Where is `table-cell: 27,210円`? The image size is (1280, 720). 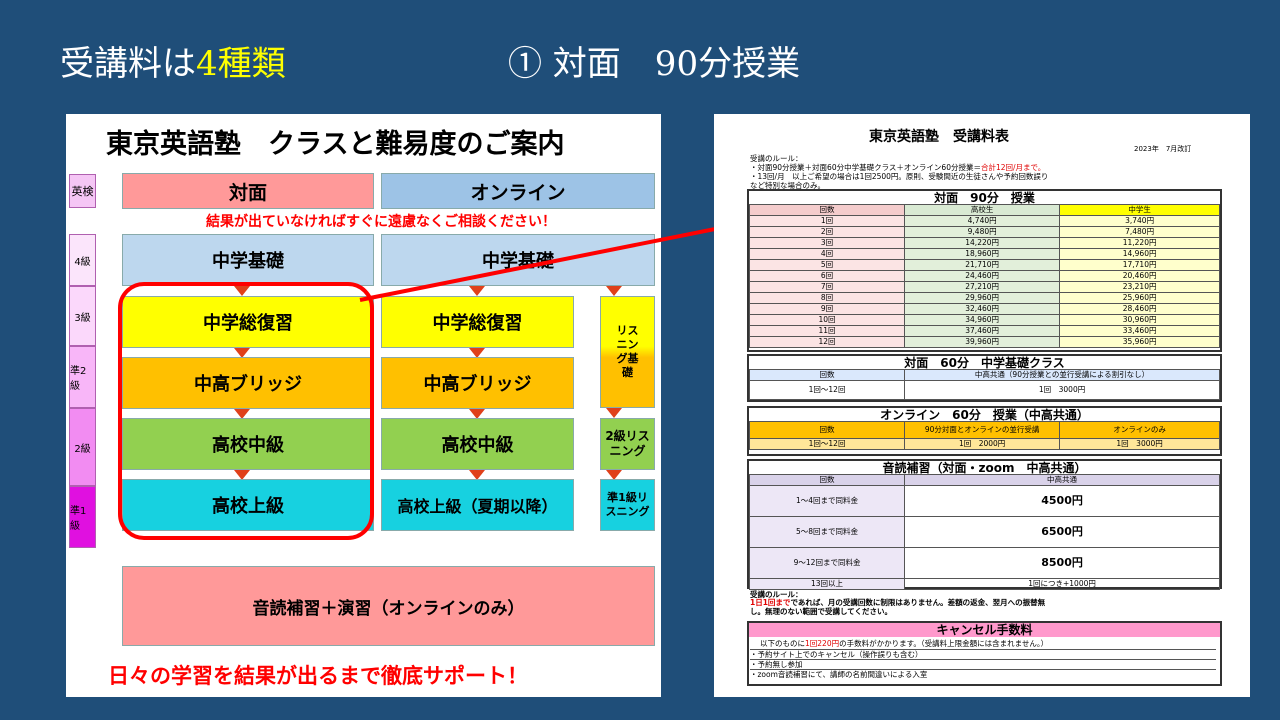
table-cell: 27,210円 is located at coordinates (982, 287).